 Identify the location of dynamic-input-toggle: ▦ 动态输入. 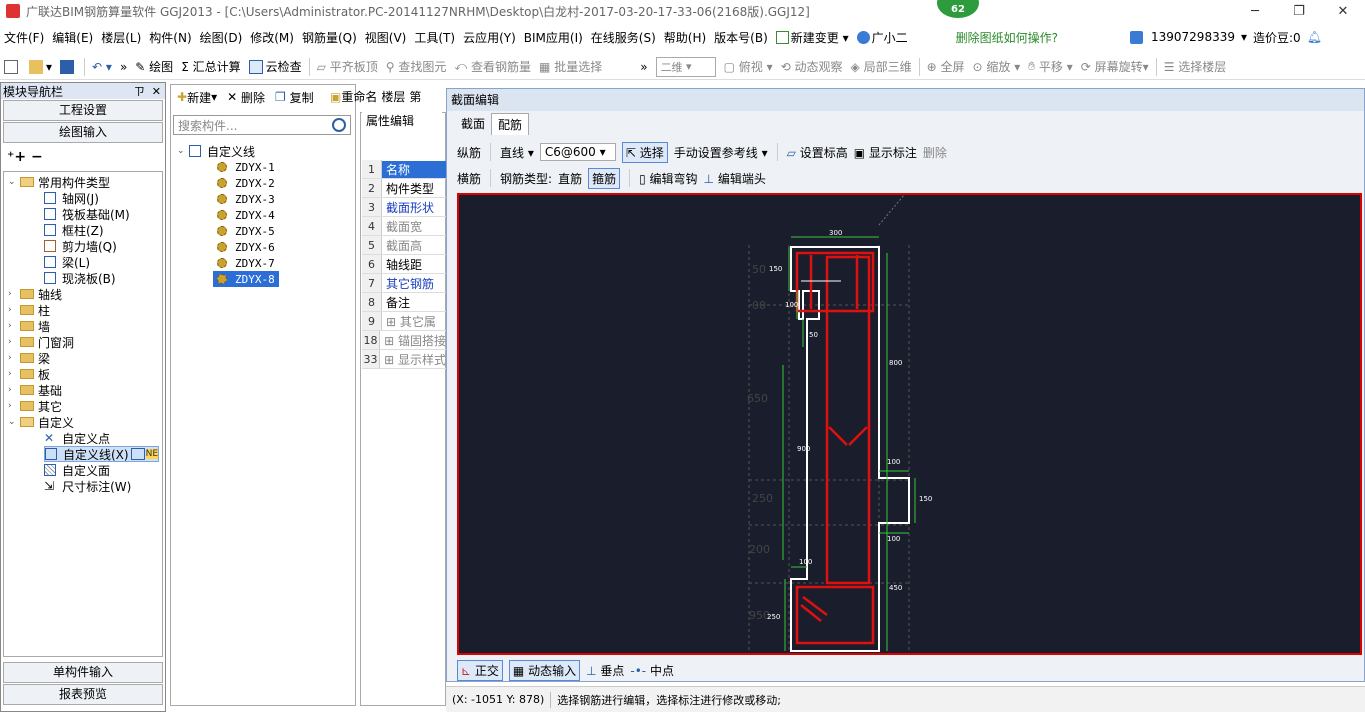
(544, 670).